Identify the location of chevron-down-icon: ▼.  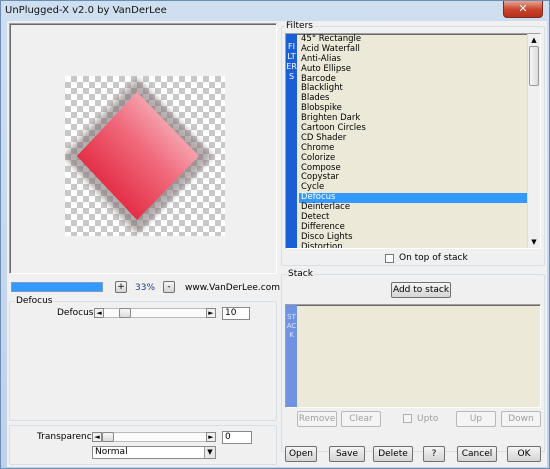
(209, 452).